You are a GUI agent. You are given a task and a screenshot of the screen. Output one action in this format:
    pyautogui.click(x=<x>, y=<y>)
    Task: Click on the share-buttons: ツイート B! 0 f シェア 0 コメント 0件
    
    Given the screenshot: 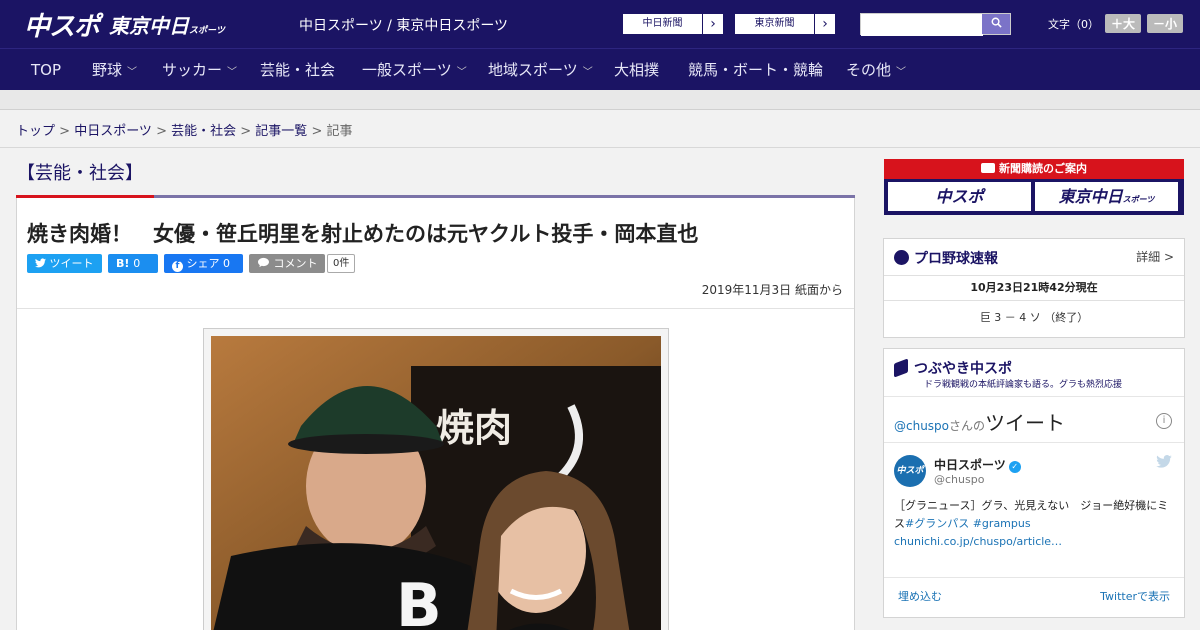 What is the action you would take?
    pyautogui.click(x=191, y=263)
    